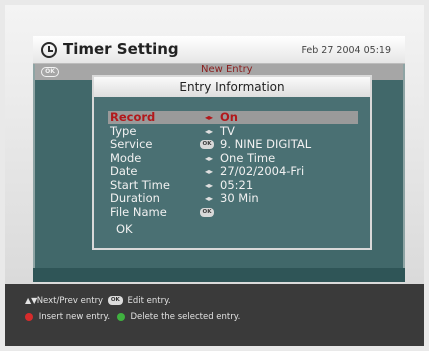  I want to click on field-row-mode: Mode ◂▸ One Time, so click(233, 157).